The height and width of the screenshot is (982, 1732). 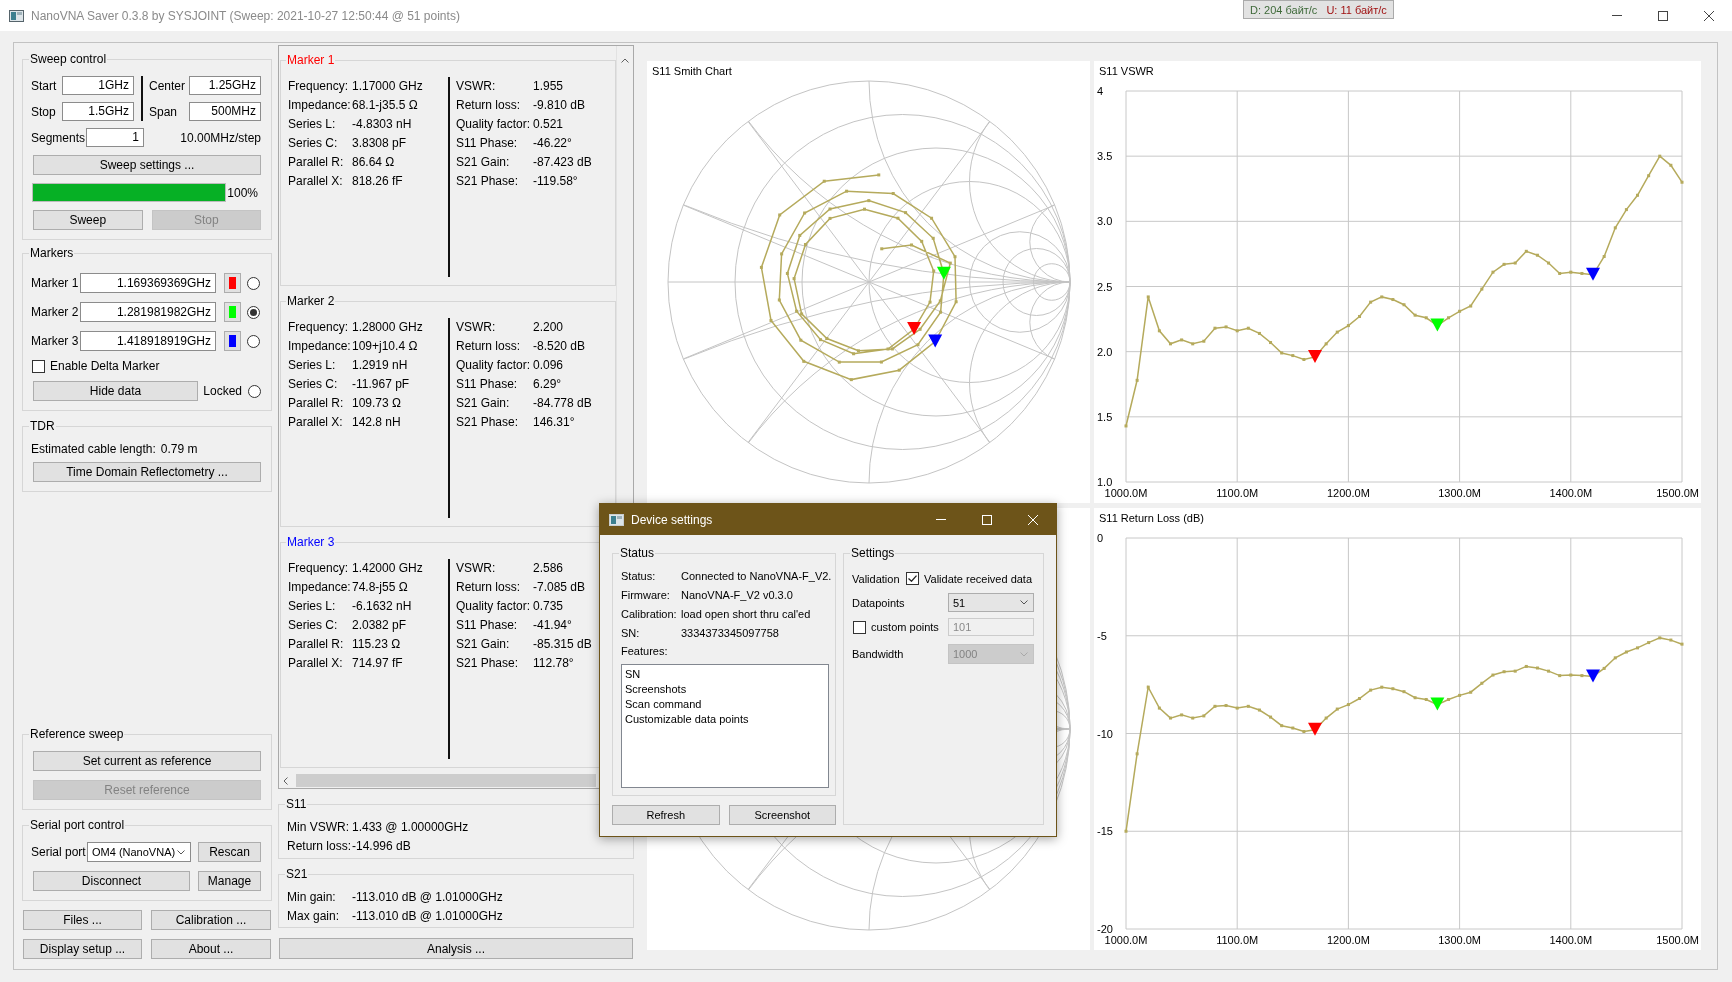 I want to click on field-value: 2.200, so click(x=549, y=326).